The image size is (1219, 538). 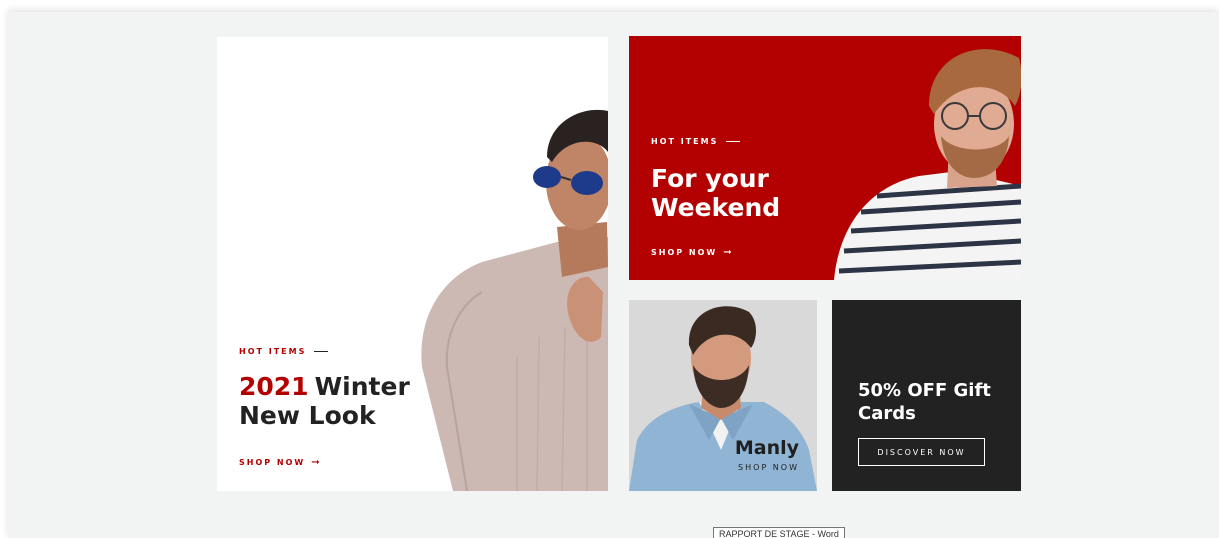 What do you see at coordinates (927, 164) in the screenshot?
I see `man-glasses-striped-shirt-image` at bounding box center [927, 164].